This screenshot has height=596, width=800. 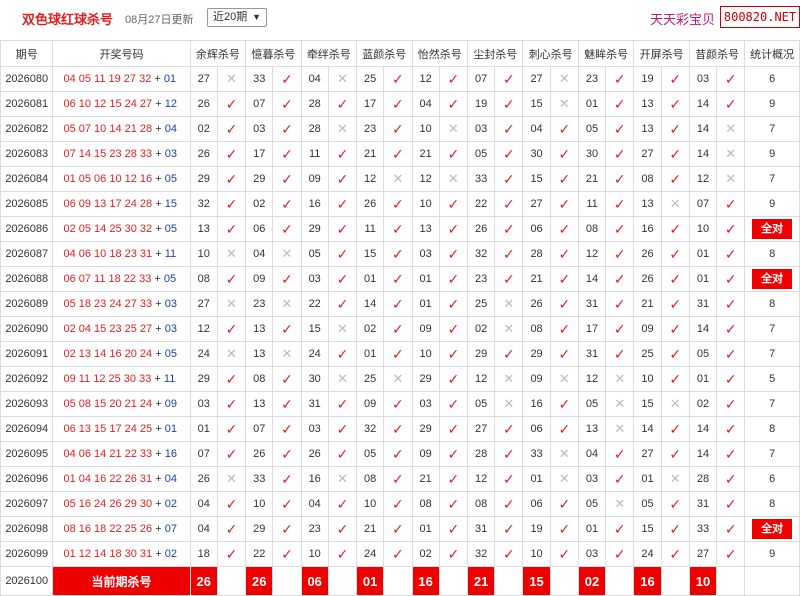 I want to click on kill-number: 14, so click(x=370, y=304).